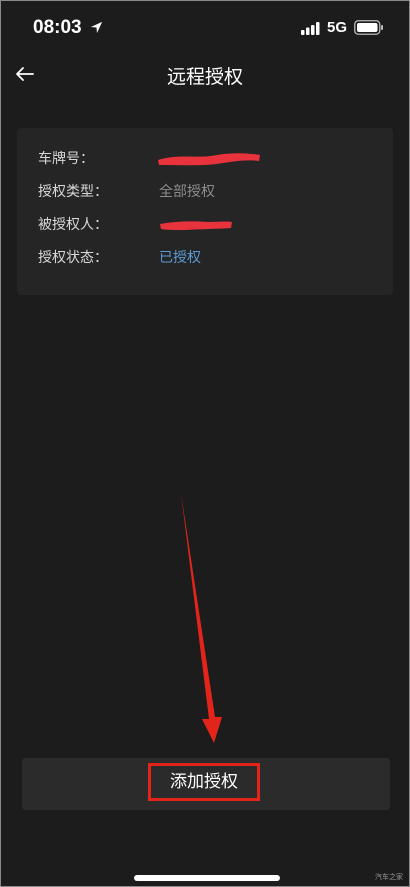 The width and height of the screenshot is (410, 887). Describe the element at coordinates (66, 159) in the screenshot. I see `plate-number-label: 车牌号：` at that location.